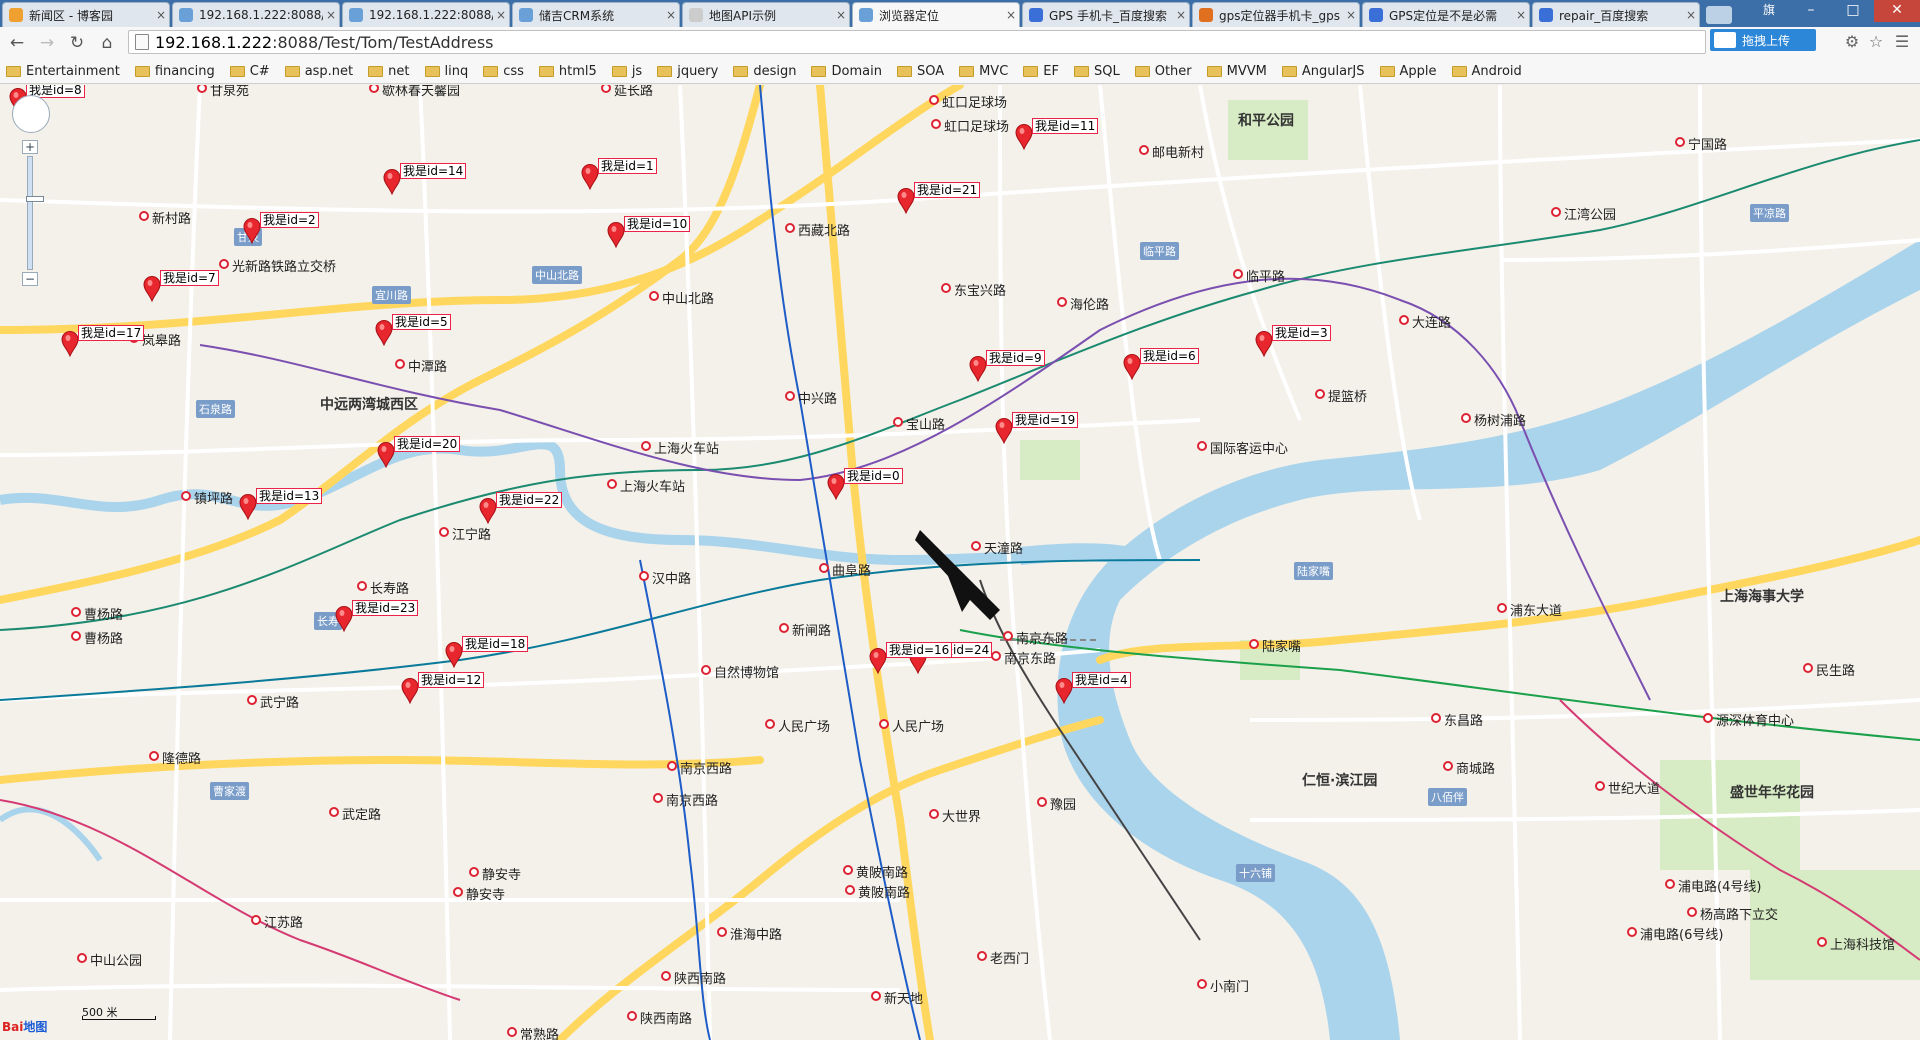  What do you see at coordinates (426, 14) in the screenshot?
I see `tab-2: 192.168.1.222:8088/×` at bounding box center [426, 14].